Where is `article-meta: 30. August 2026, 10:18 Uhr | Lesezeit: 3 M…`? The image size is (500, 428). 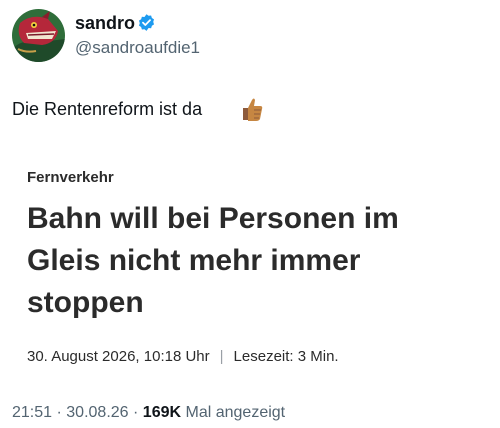 article-meta: 30. August 2026, 10:18 Uhr | Lesezeit: 3 M… is located at coordinates (183, 356).